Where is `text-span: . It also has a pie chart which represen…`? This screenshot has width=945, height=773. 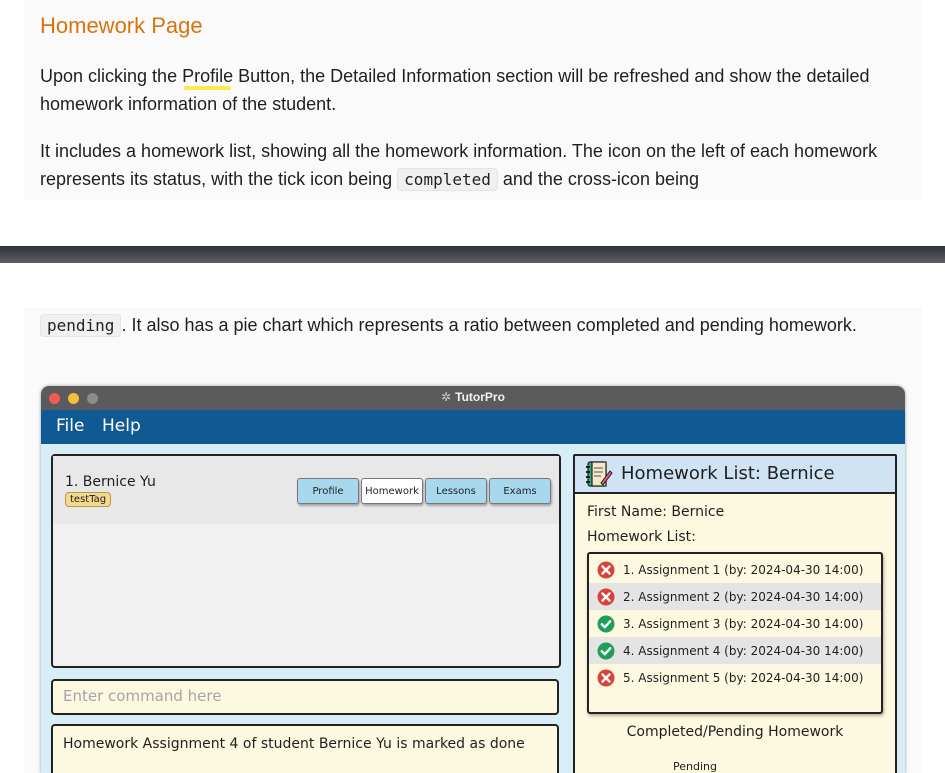
text-span: . It also has a pie chart which represen… is located at coordinates (489, 325).